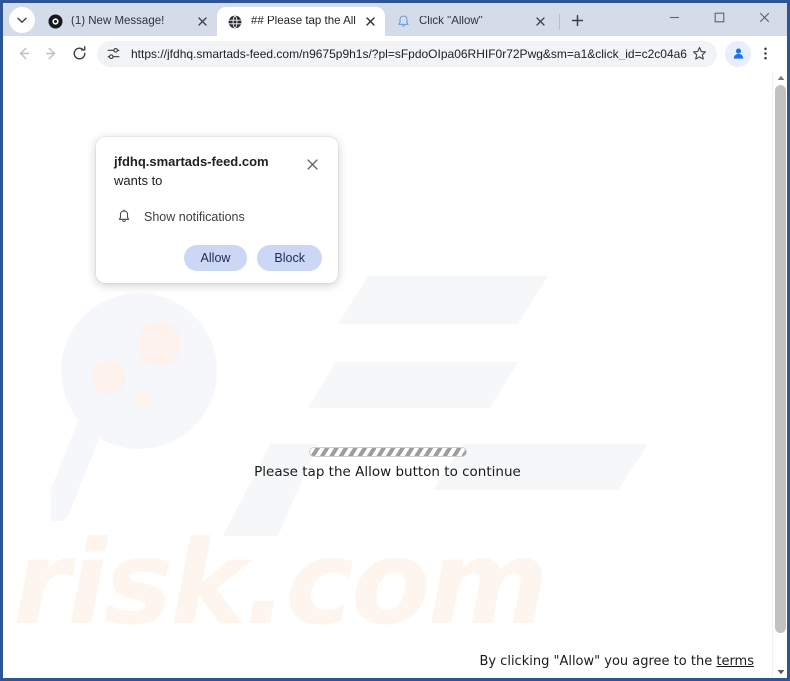 The image size is (790, 681). I want to click on minimize-button, so click(674, 17).